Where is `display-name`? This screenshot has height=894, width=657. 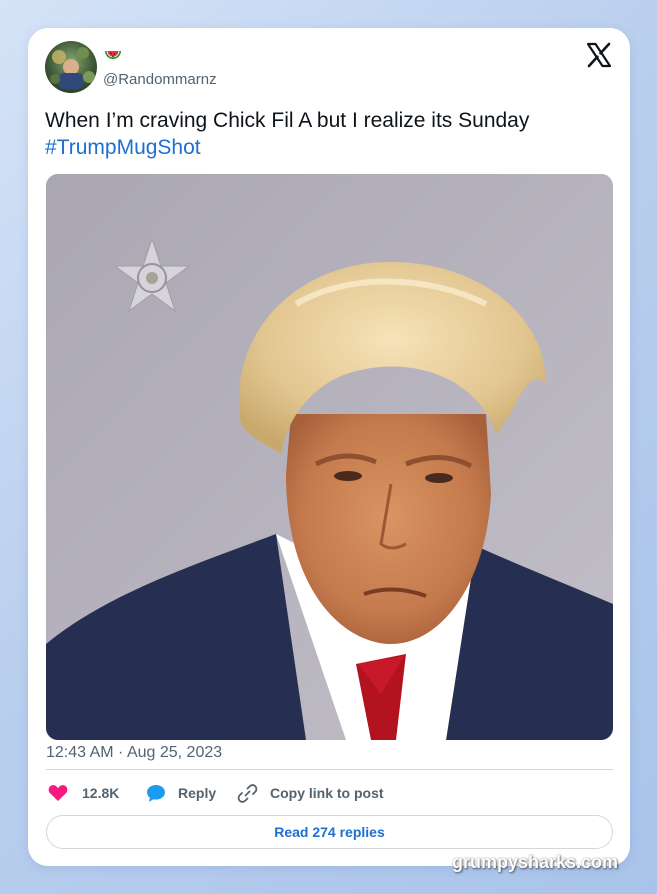 display-name is located at coordinates (119, 56).